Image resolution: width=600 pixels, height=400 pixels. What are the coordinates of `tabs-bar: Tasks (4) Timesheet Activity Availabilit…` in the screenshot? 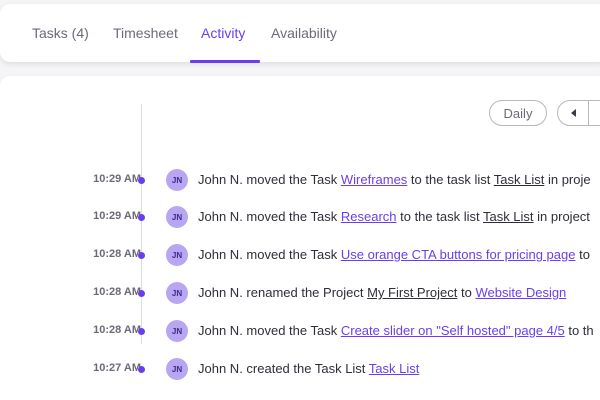 It's located at (300, 33).